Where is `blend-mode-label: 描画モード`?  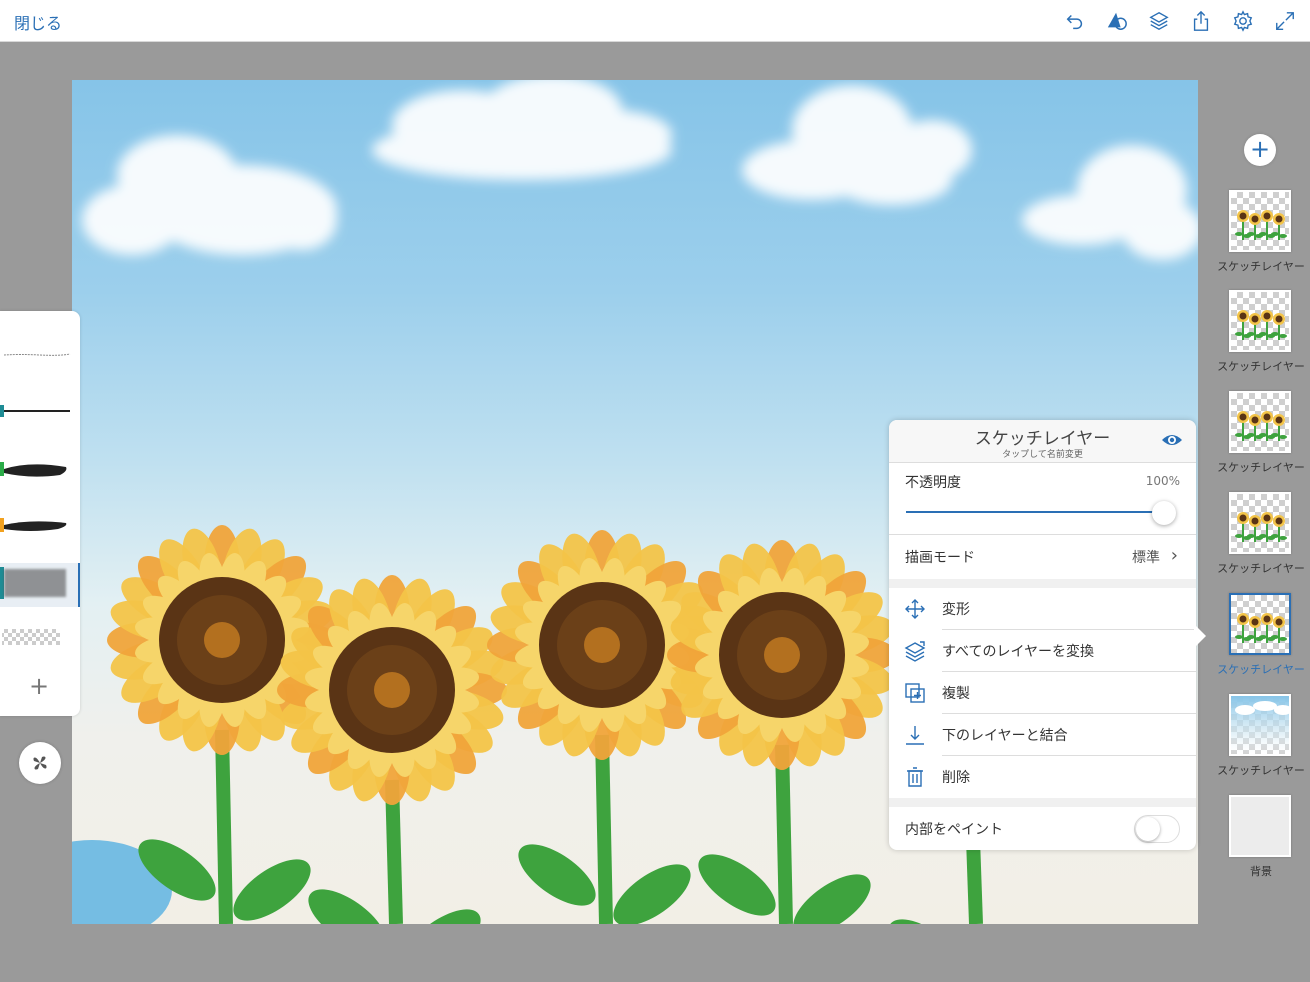
blend-mode-label: 描画モード is located at coordinates (940, 558).